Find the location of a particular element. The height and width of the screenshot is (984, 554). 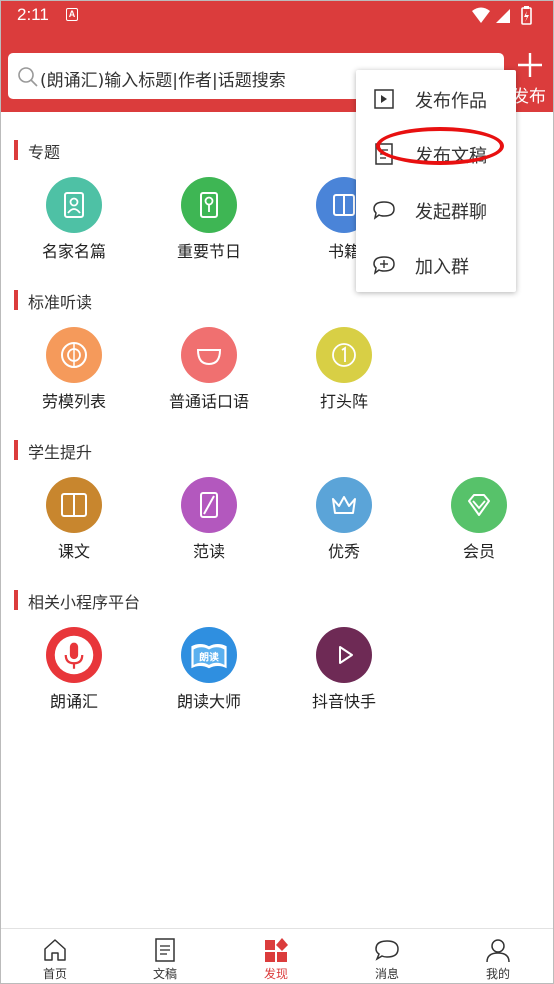

tab-discover: 发现 is located at coordinates (276, 956).